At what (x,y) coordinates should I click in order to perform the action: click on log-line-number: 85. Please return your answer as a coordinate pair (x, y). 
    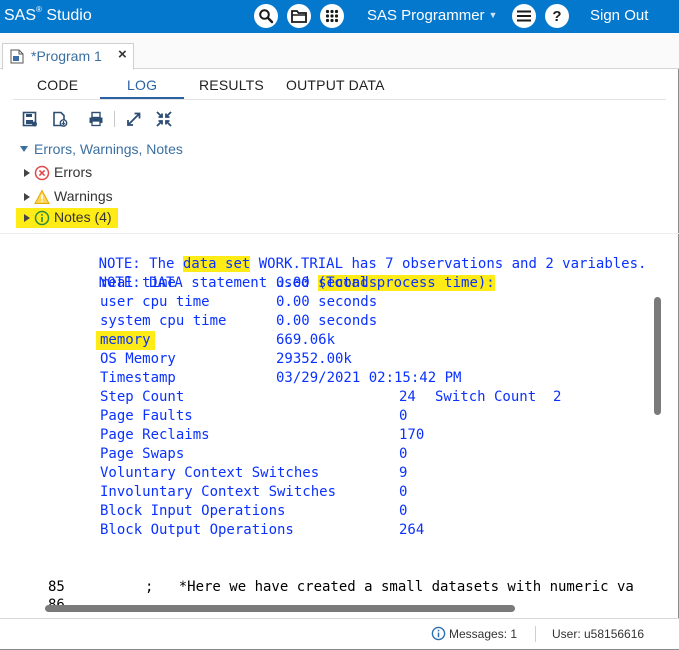
    Looking at the image, I should click on (56, 587).